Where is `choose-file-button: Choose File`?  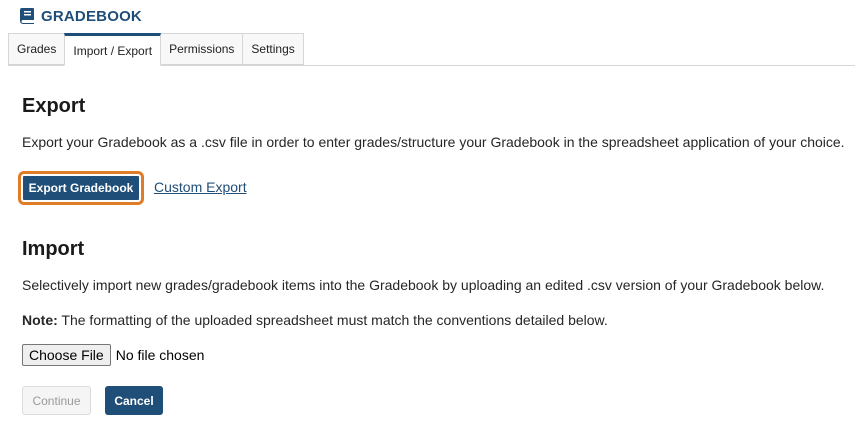
choose-file-button: Choose File is located at coordinates (66, 355).